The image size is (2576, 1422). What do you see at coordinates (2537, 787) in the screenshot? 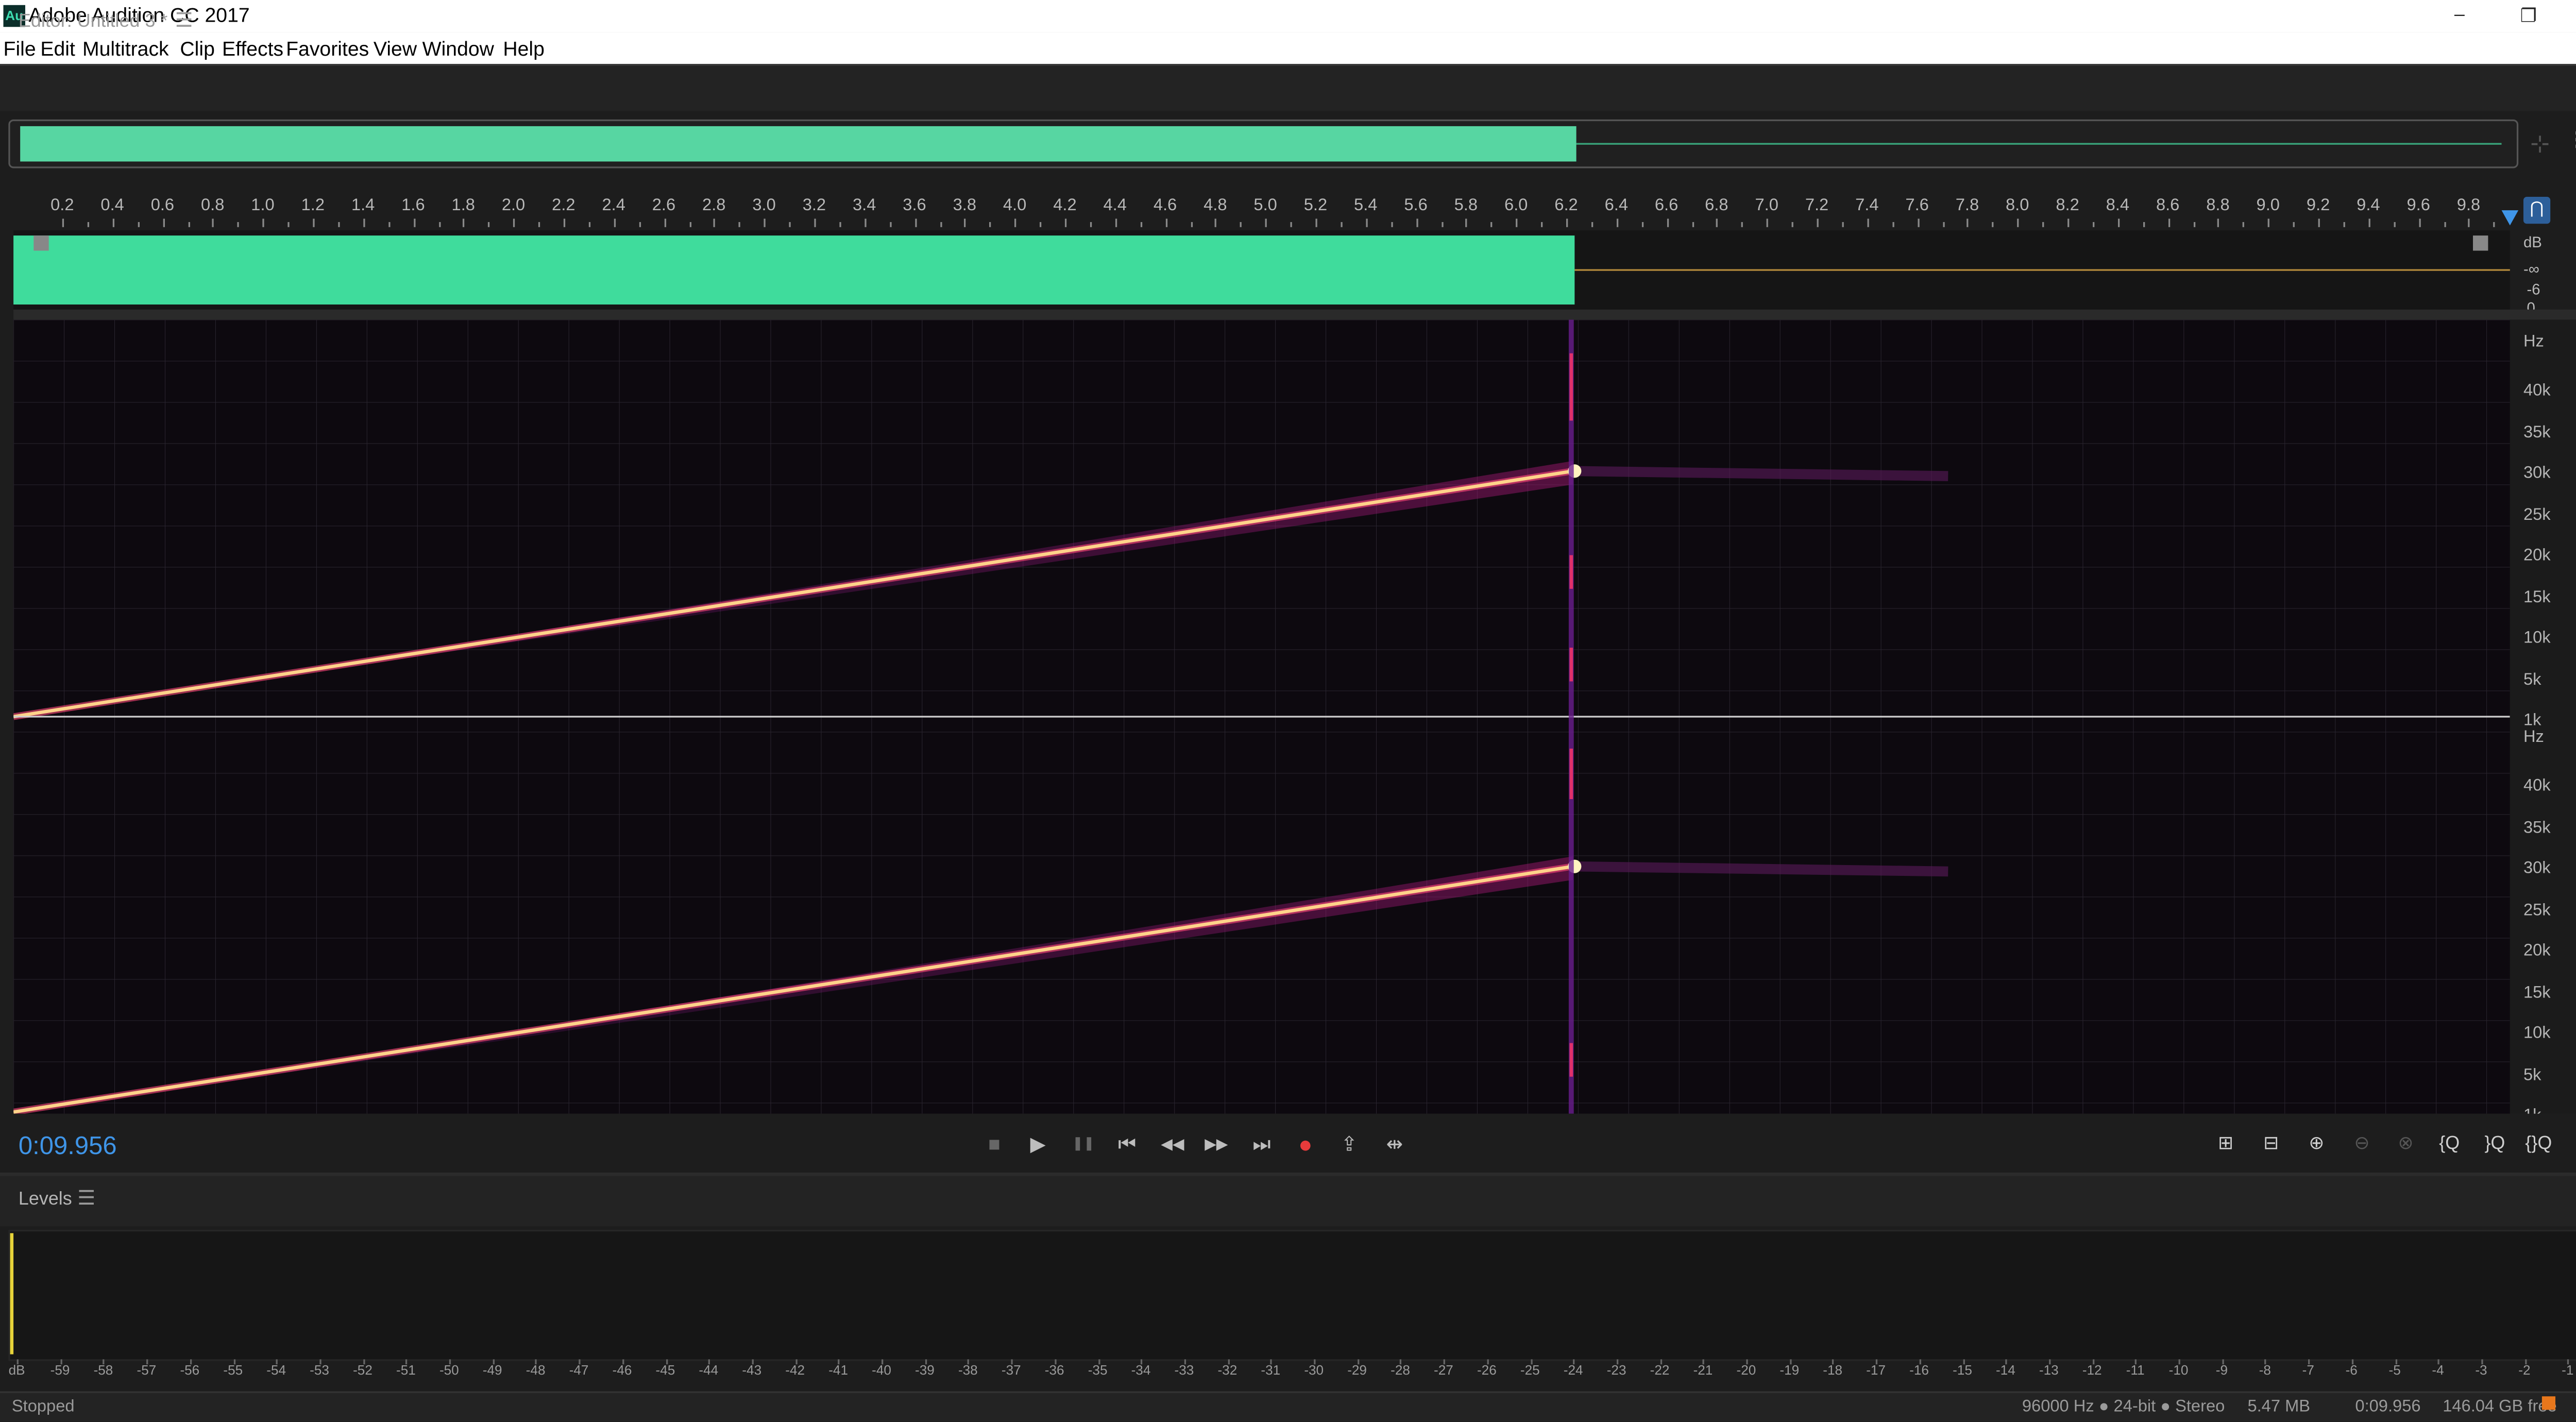
I see `frequency-tick-label: 40k` at bounding box center [2537, 787].